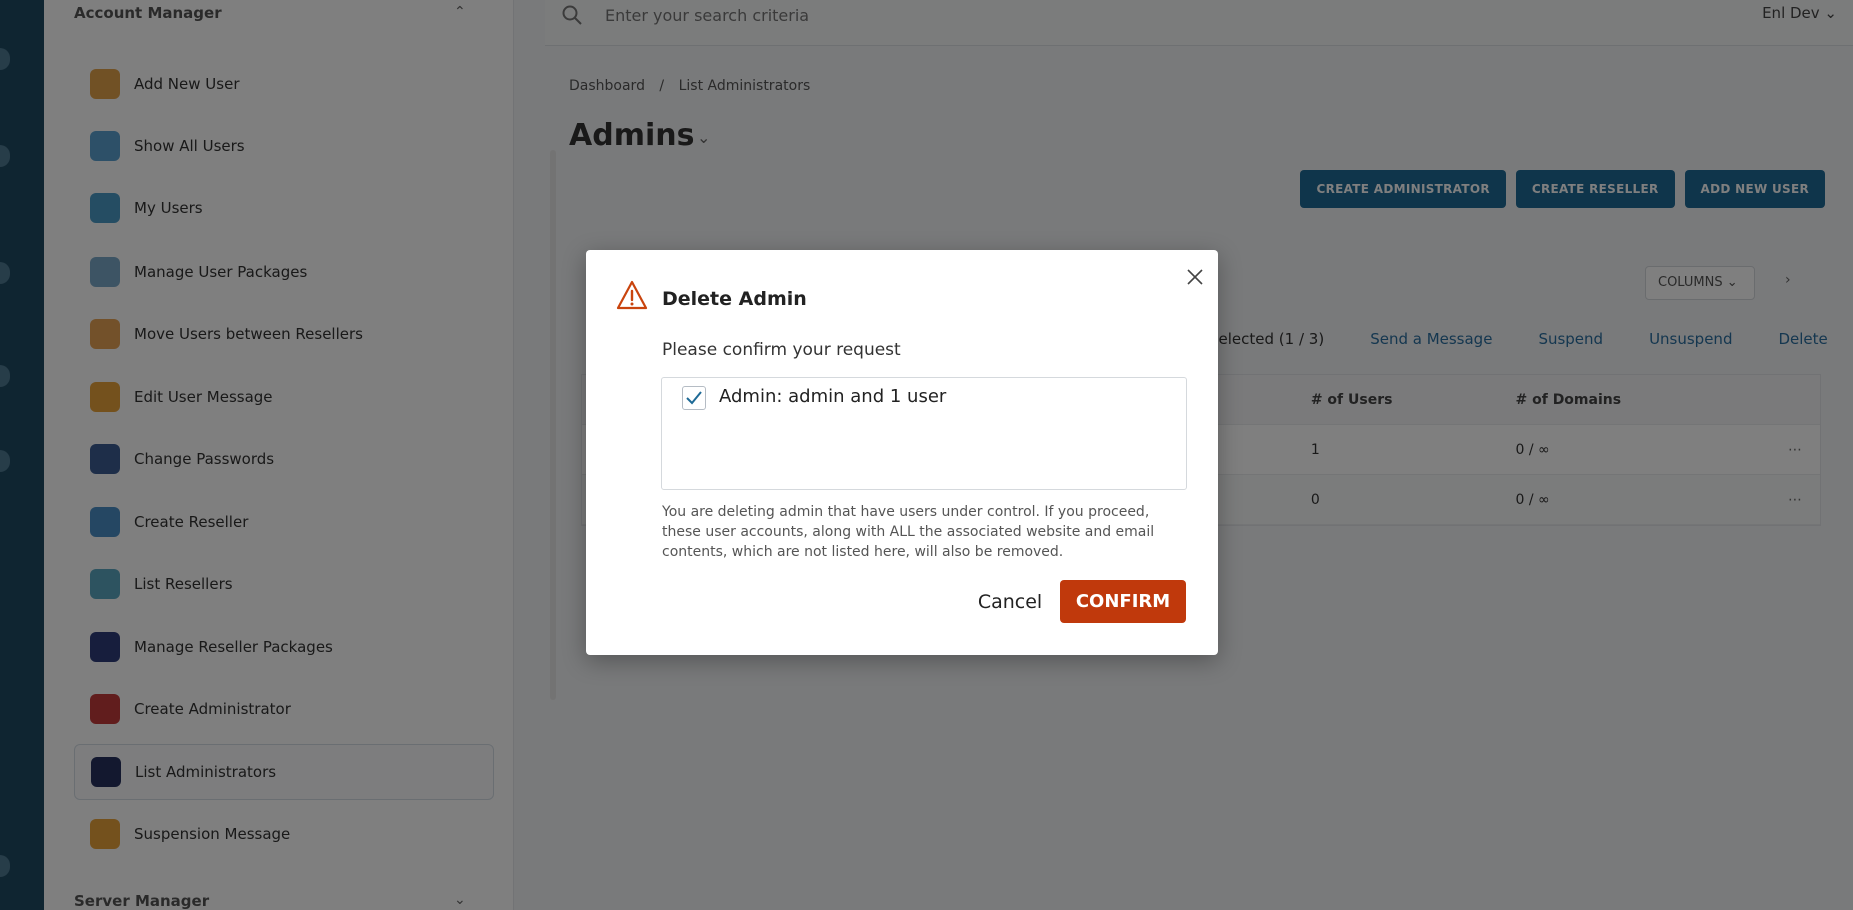 The width and height of the screenshot is (1853, 910). I want to click on delete-items-list: Admin: admin and 1 user, so click(924, 433).